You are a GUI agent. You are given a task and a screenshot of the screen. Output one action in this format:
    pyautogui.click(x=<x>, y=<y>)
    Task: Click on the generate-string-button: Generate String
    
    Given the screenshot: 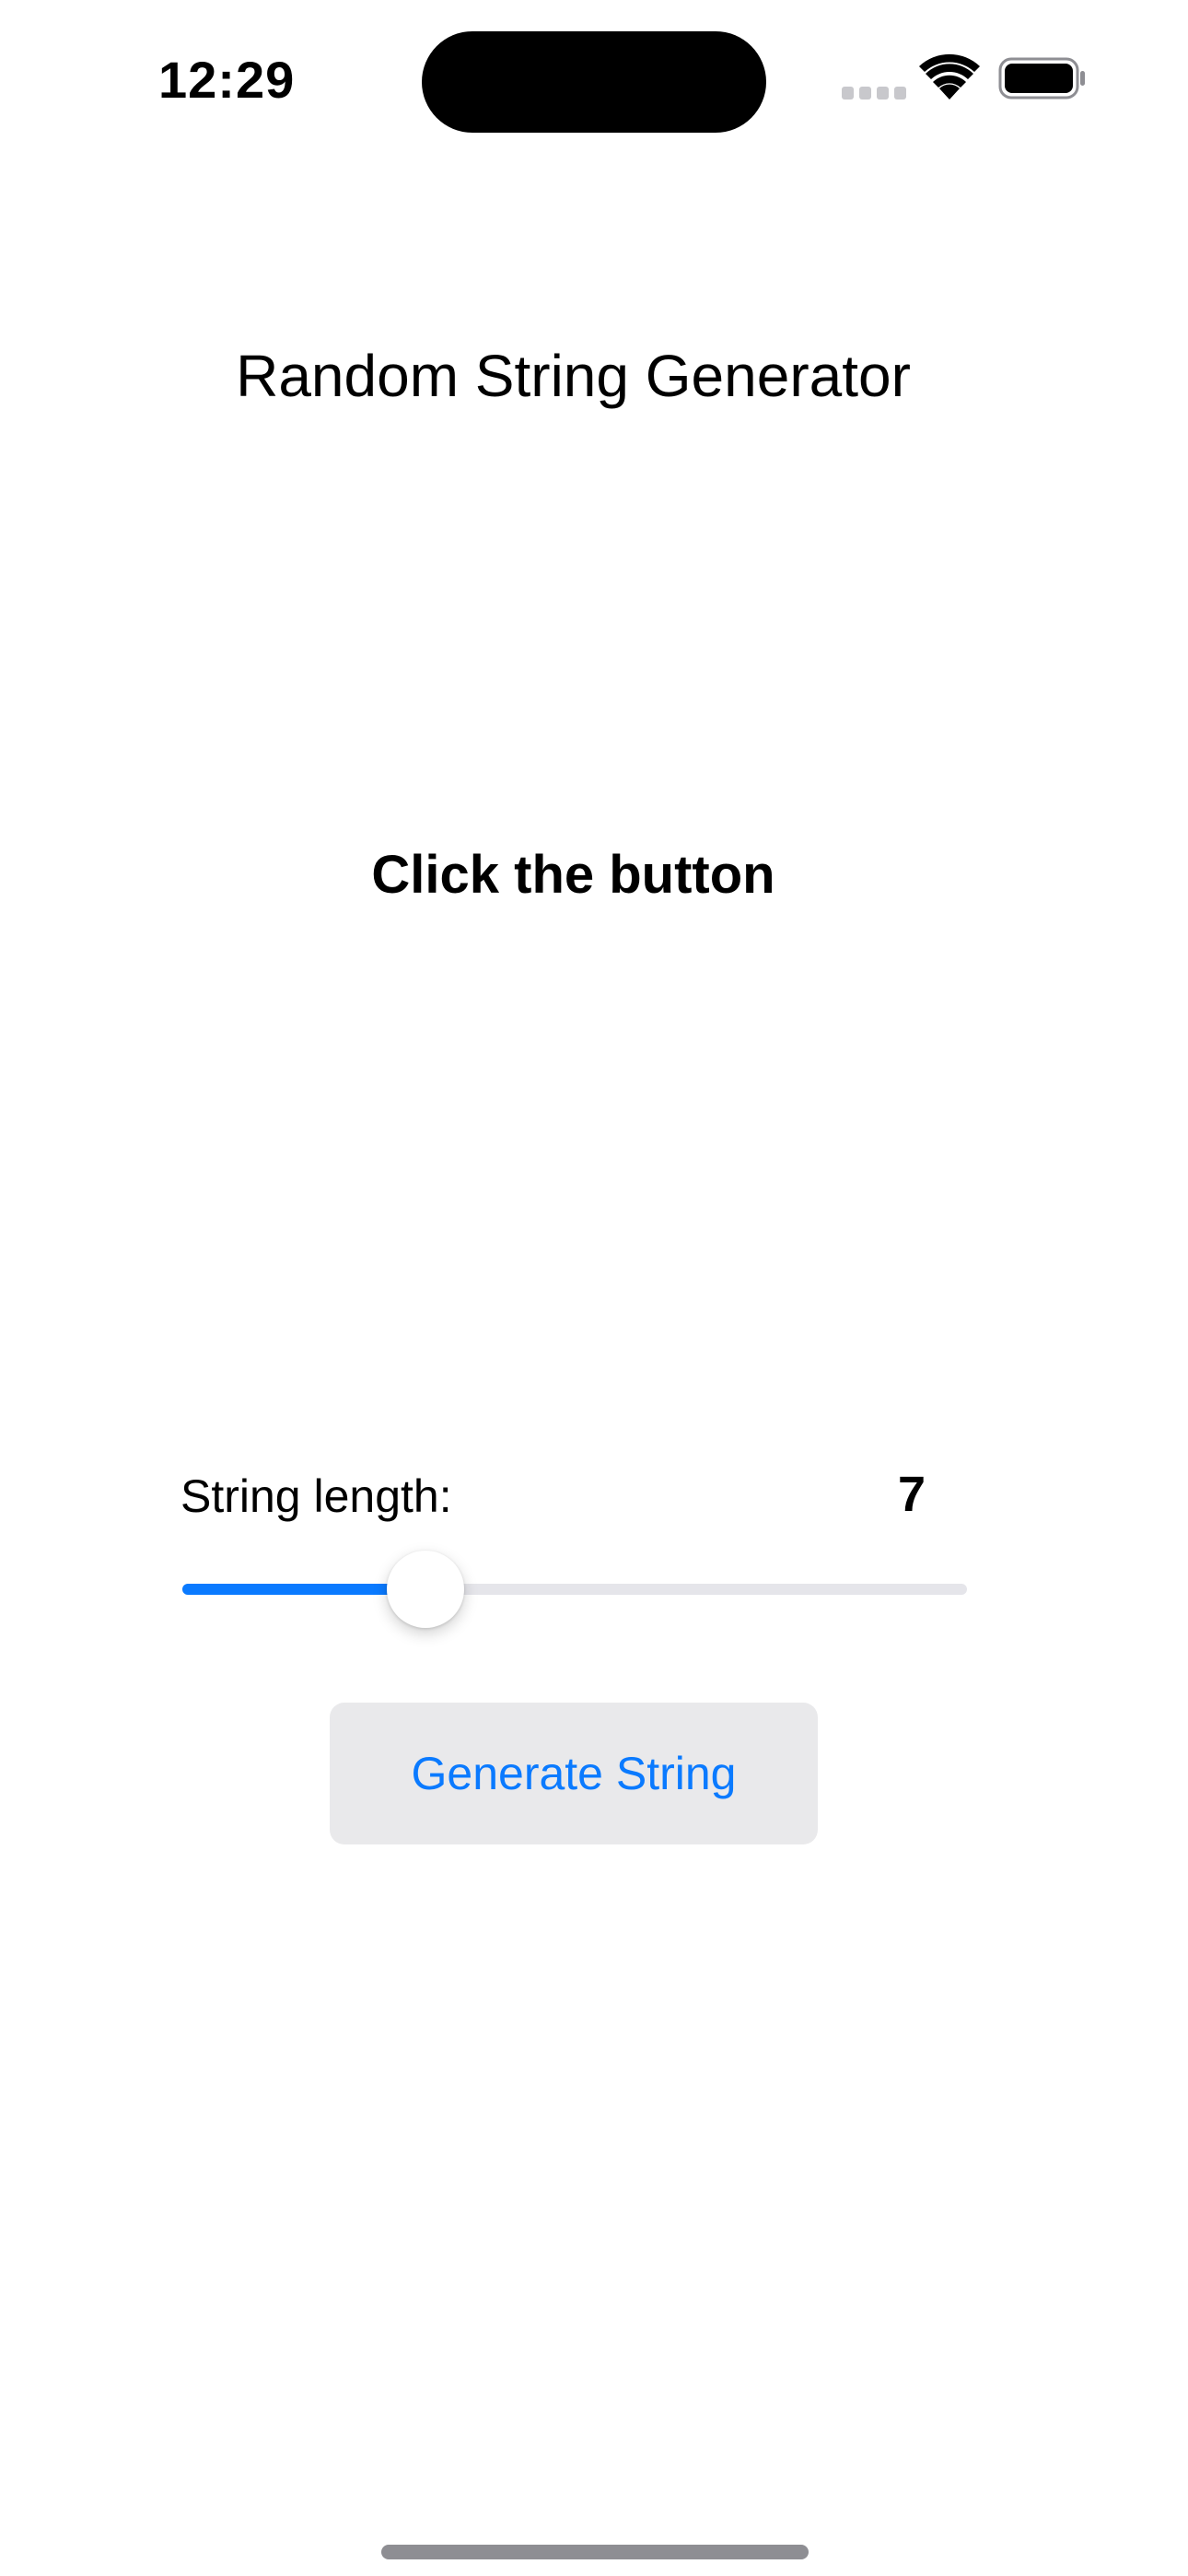 What is the action you would take?
    pyautogui.click(x=574, y=1773)
    